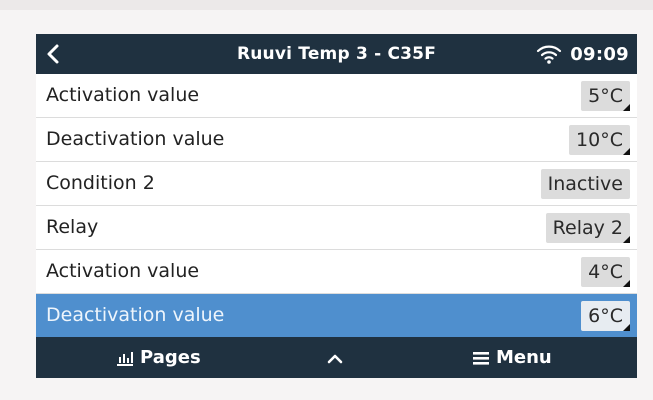  Describe the element at coordinates (326, 5) in the screenshot. I see `window-top-edge` at that location.